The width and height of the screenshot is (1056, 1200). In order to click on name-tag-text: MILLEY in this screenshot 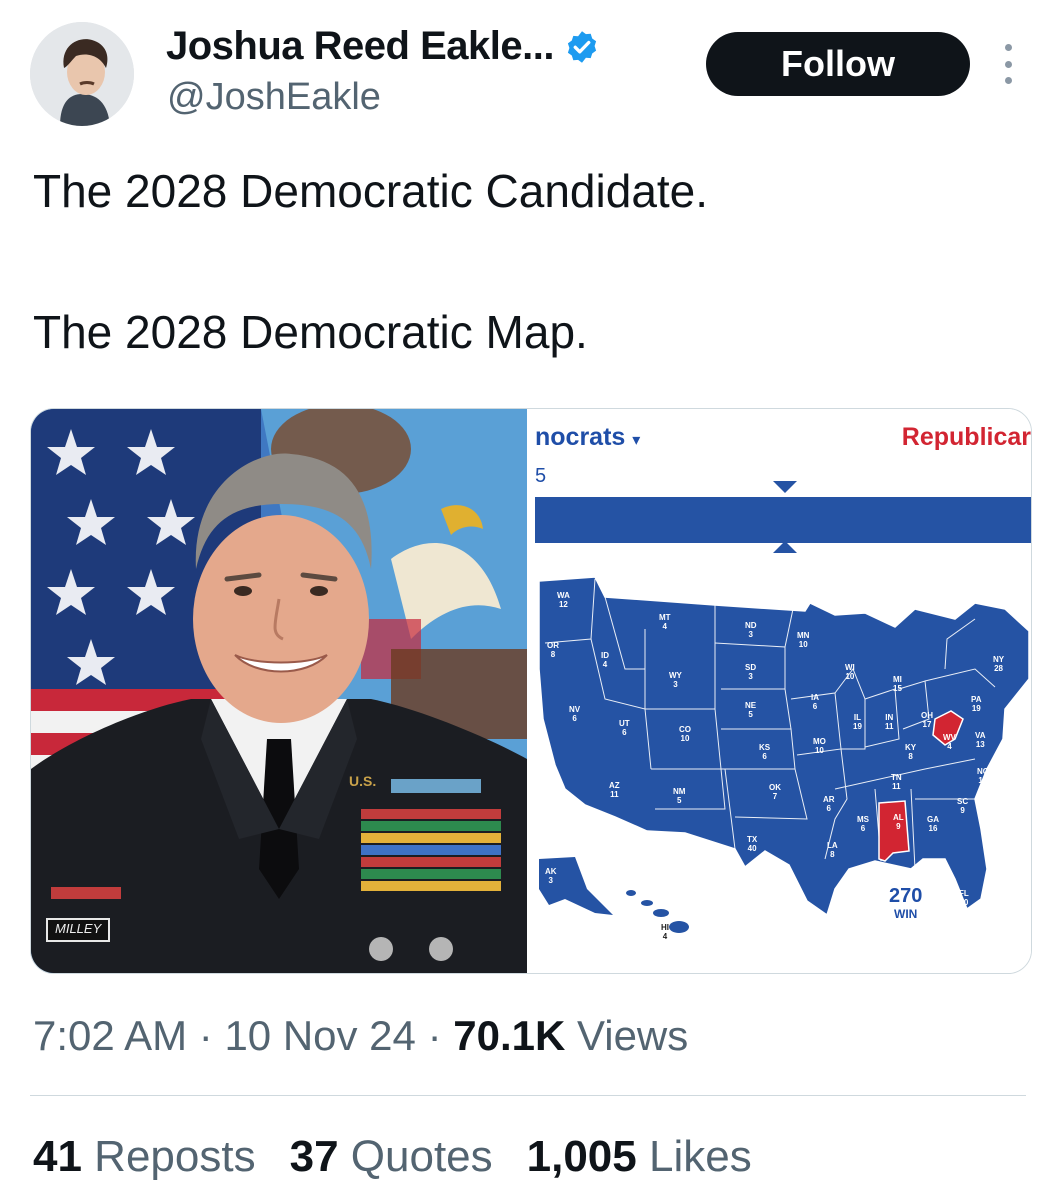, I will do `click(78, 928)`.